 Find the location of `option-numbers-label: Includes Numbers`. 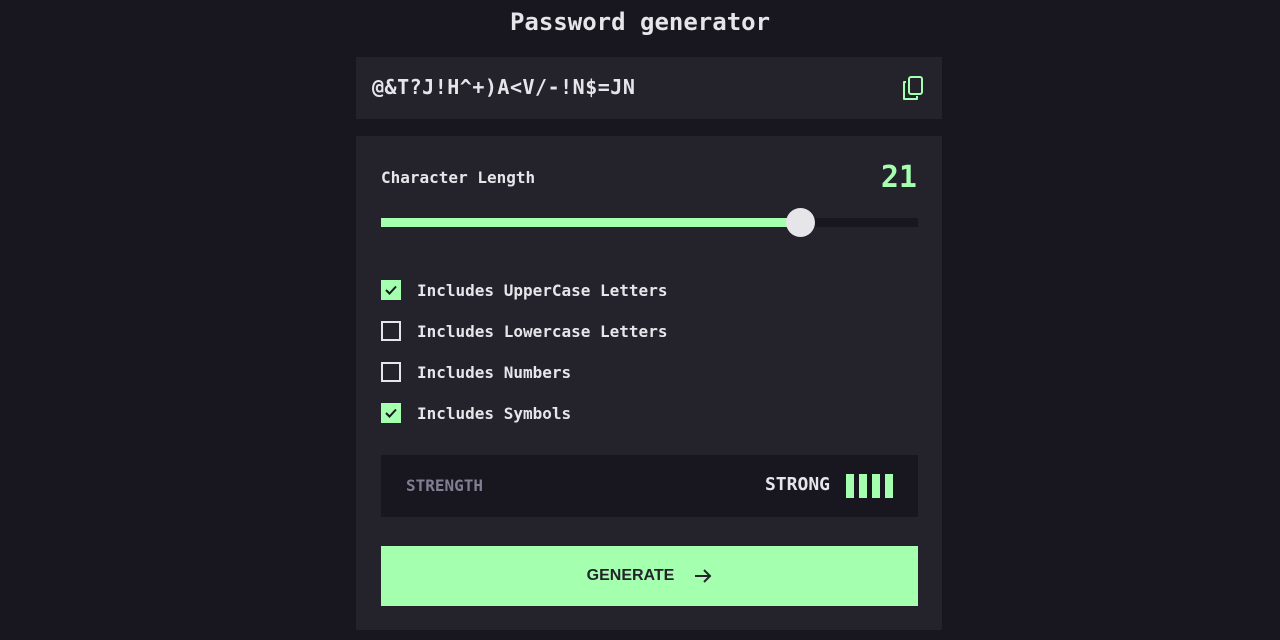

option-numbers-label: Includes Numbers is located at coordinates (494, 372).